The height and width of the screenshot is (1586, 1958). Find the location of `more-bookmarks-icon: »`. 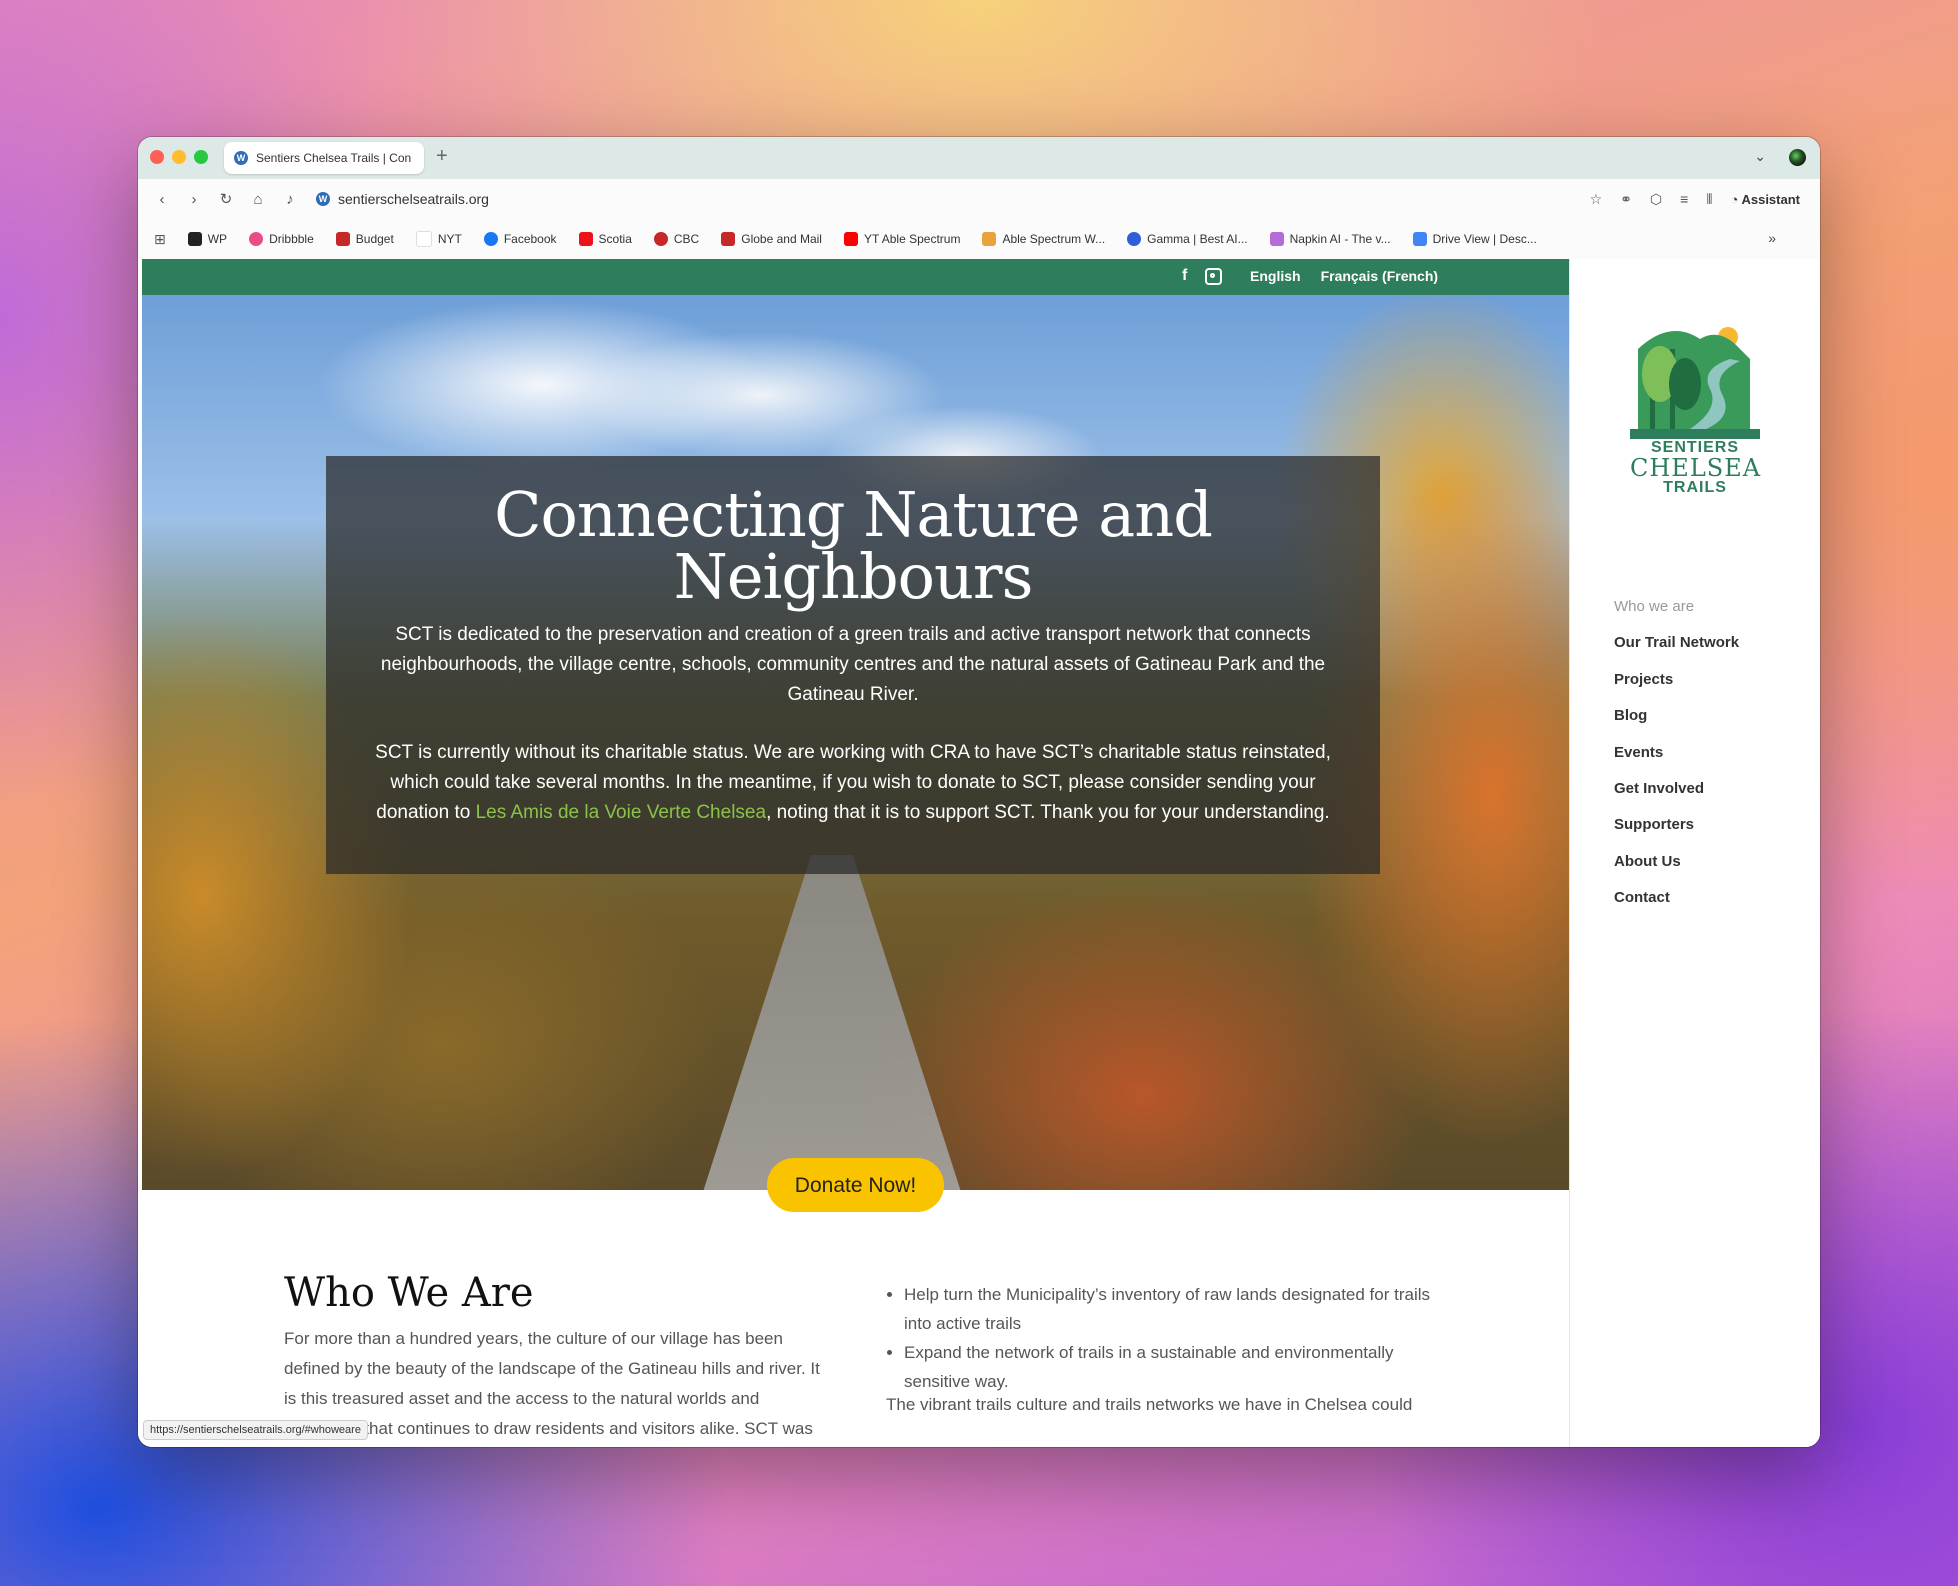

more-bookmarks-icon: » is located at coordinates (1772, 238).